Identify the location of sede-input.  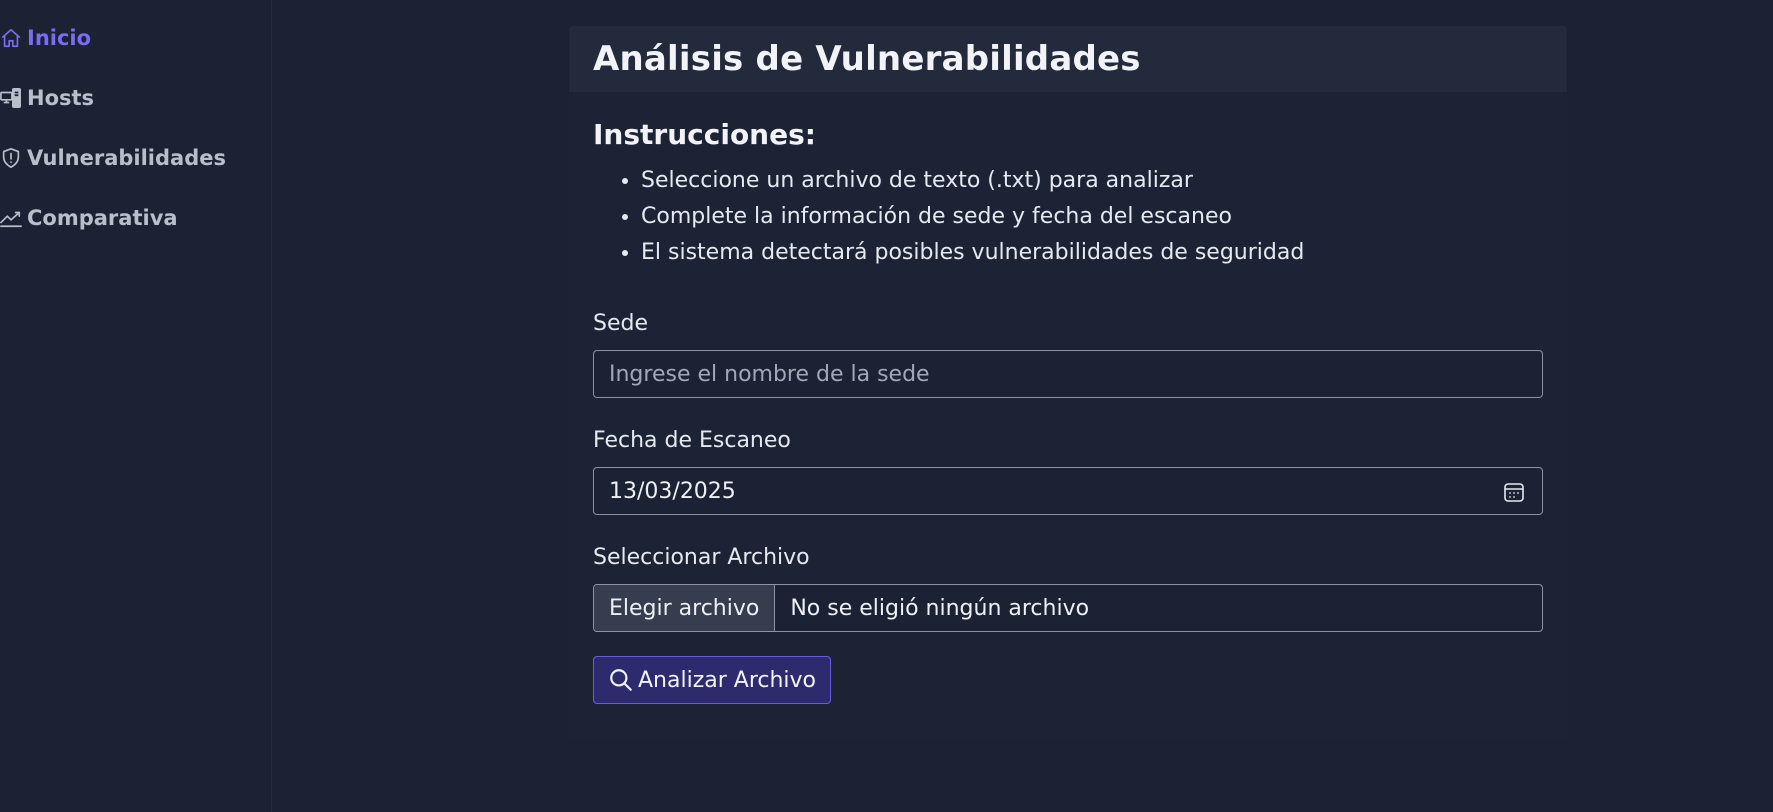
(1068, 374).